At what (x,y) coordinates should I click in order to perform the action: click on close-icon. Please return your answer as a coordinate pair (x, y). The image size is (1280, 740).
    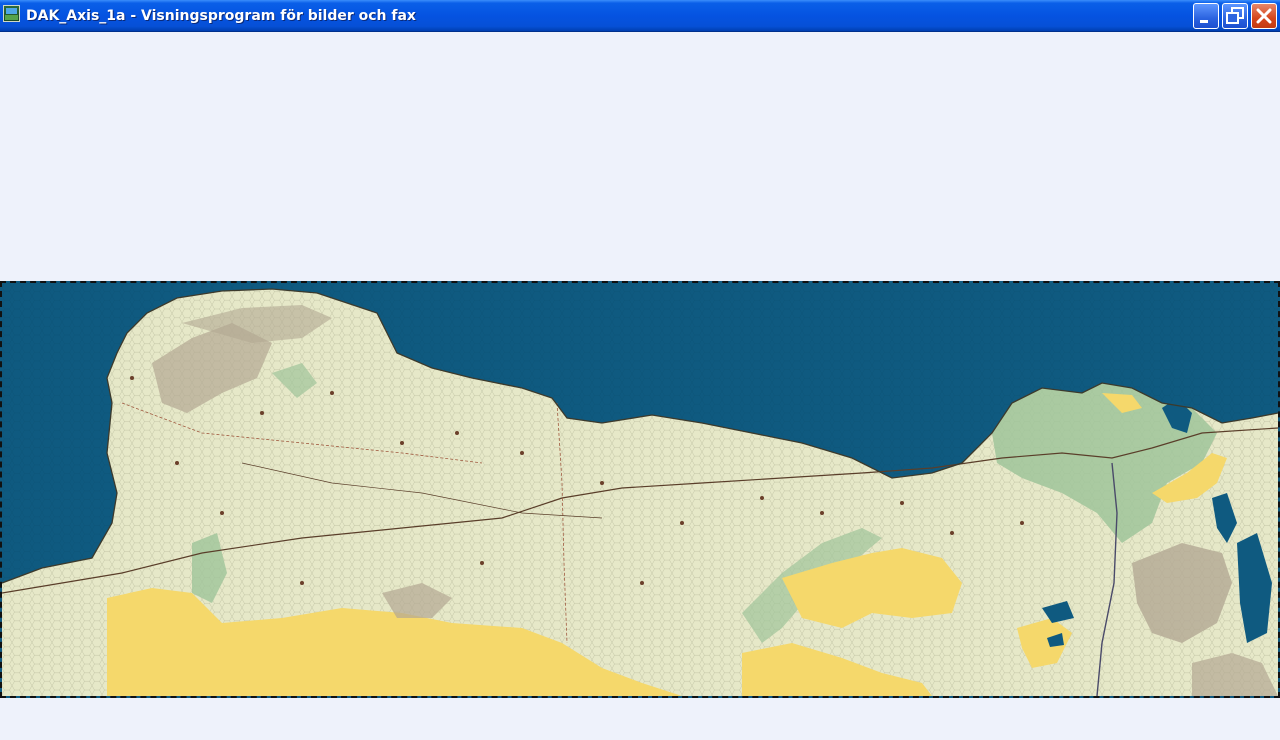
    Looking at the image, I should click on (1264, 16).